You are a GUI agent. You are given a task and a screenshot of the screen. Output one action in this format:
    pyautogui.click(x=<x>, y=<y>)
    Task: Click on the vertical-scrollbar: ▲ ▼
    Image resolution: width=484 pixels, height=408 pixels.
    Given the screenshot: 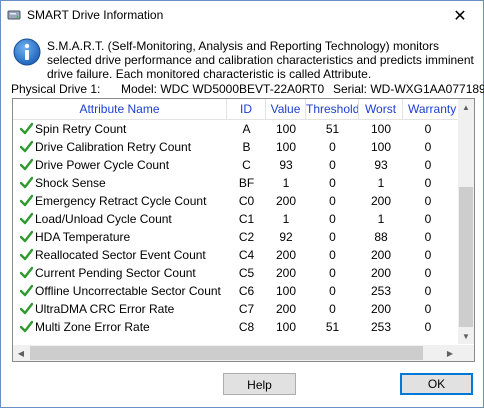 What is the action you would take?
    pyautogui.click(x=466, y=221)
    